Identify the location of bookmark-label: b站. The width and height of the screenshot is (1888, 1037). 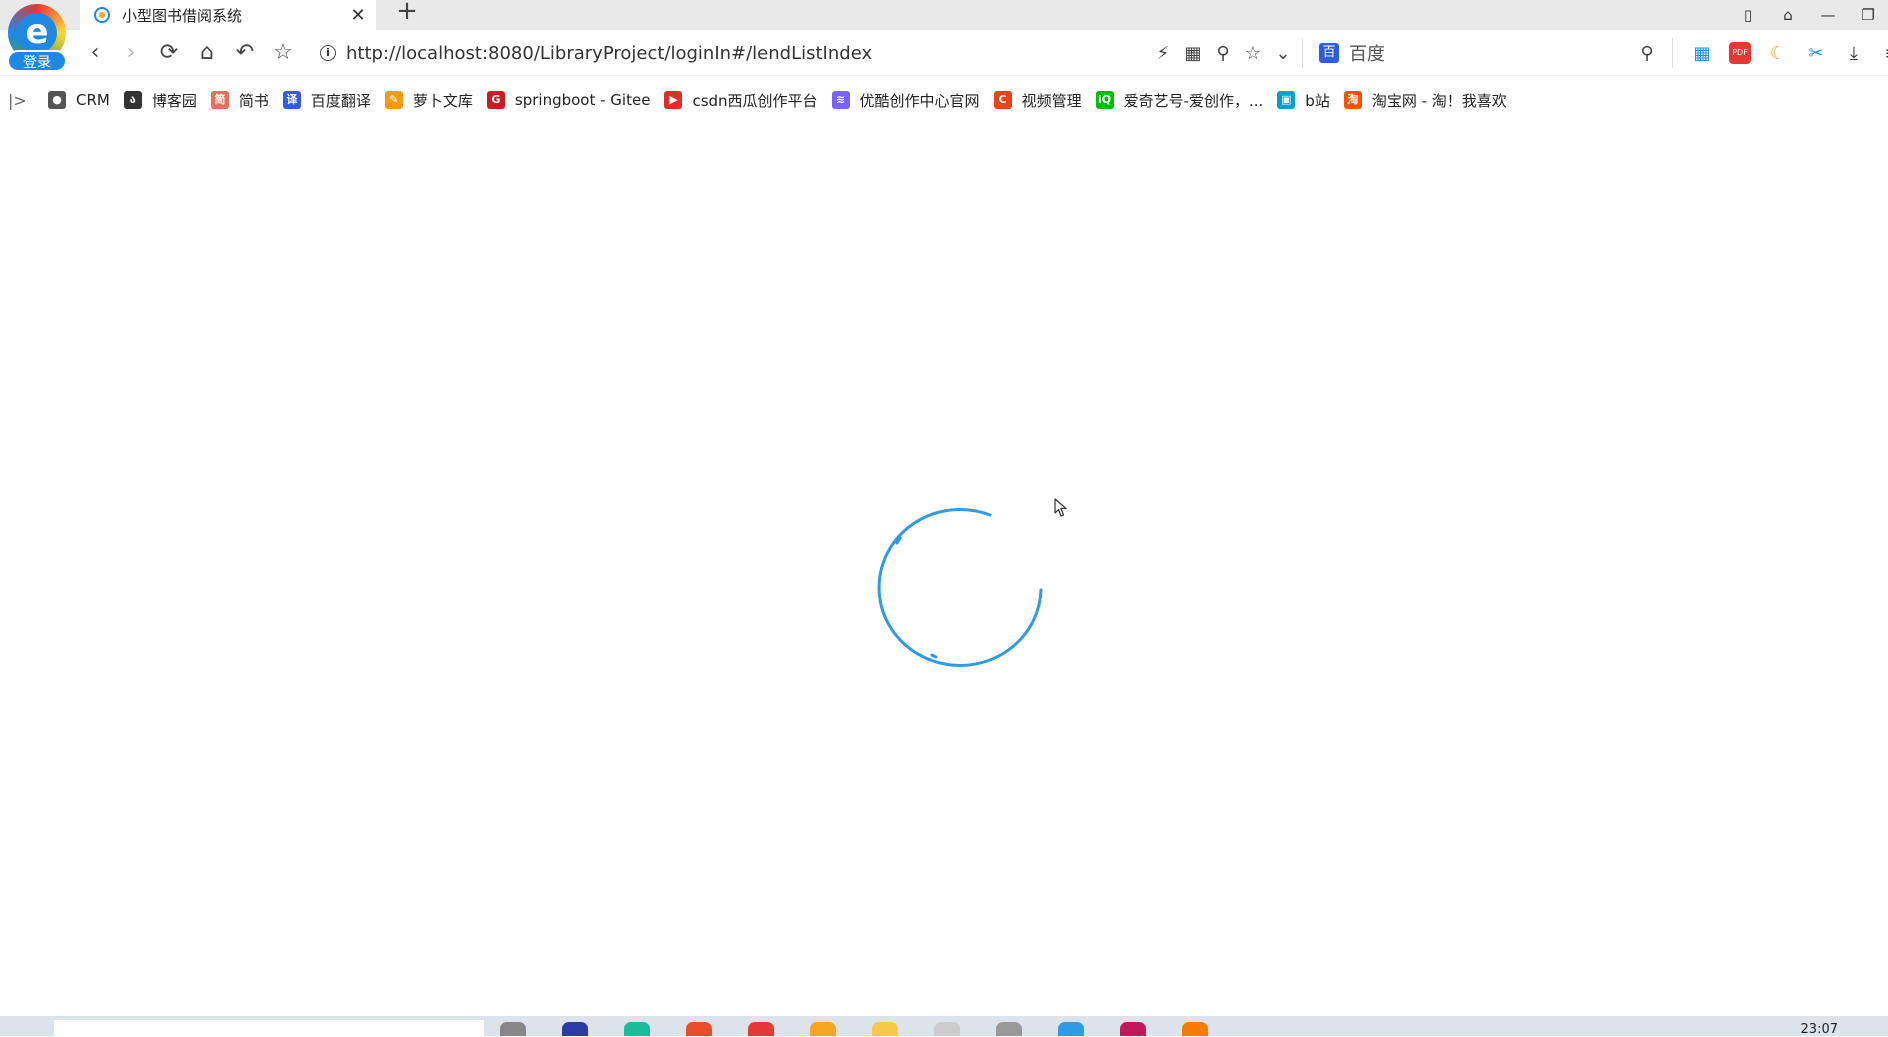
(1317, 100).